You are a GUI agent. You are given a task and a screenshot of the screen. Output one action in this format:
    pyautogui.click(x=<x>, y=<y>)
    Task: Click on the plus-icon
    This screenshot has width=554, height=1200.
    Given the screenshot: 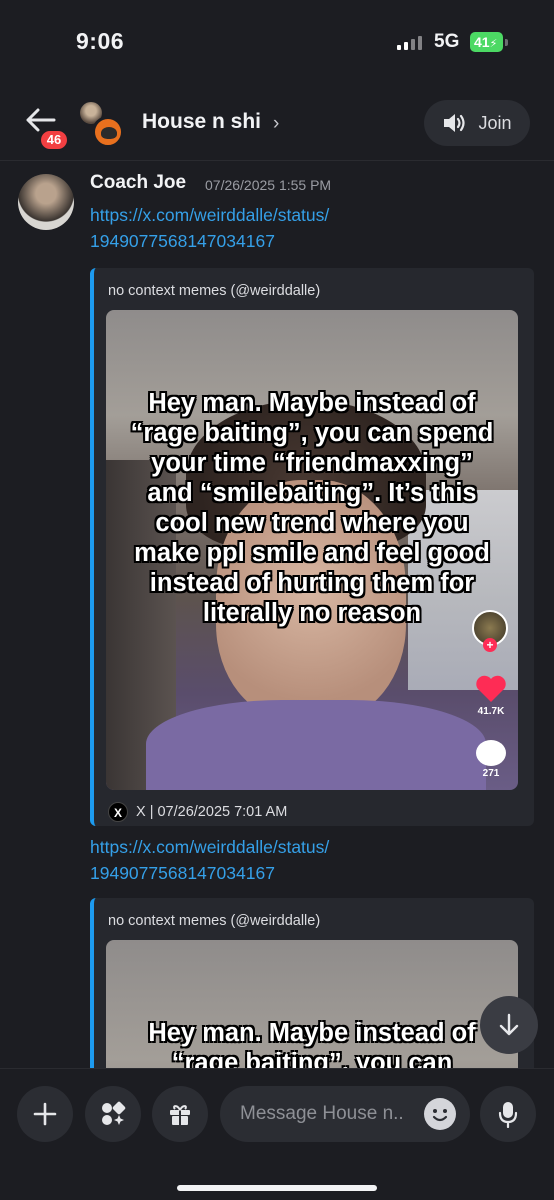 What is the action you would take?
    pyautogui.click(x=45, y=1114)
    